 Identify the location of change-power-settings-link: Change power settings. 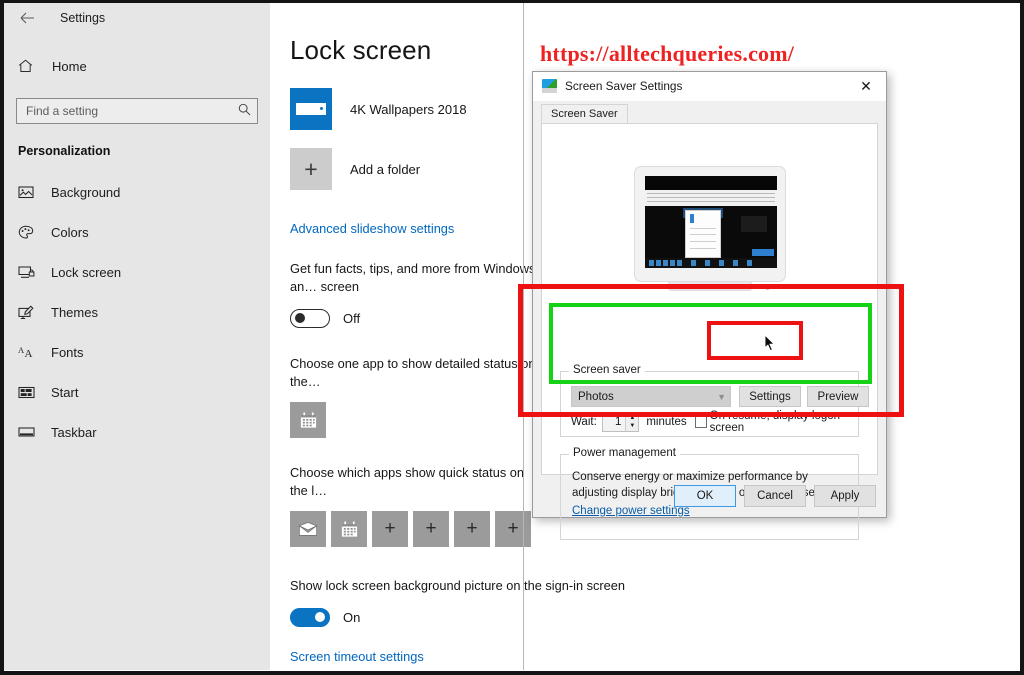
(631, 511).